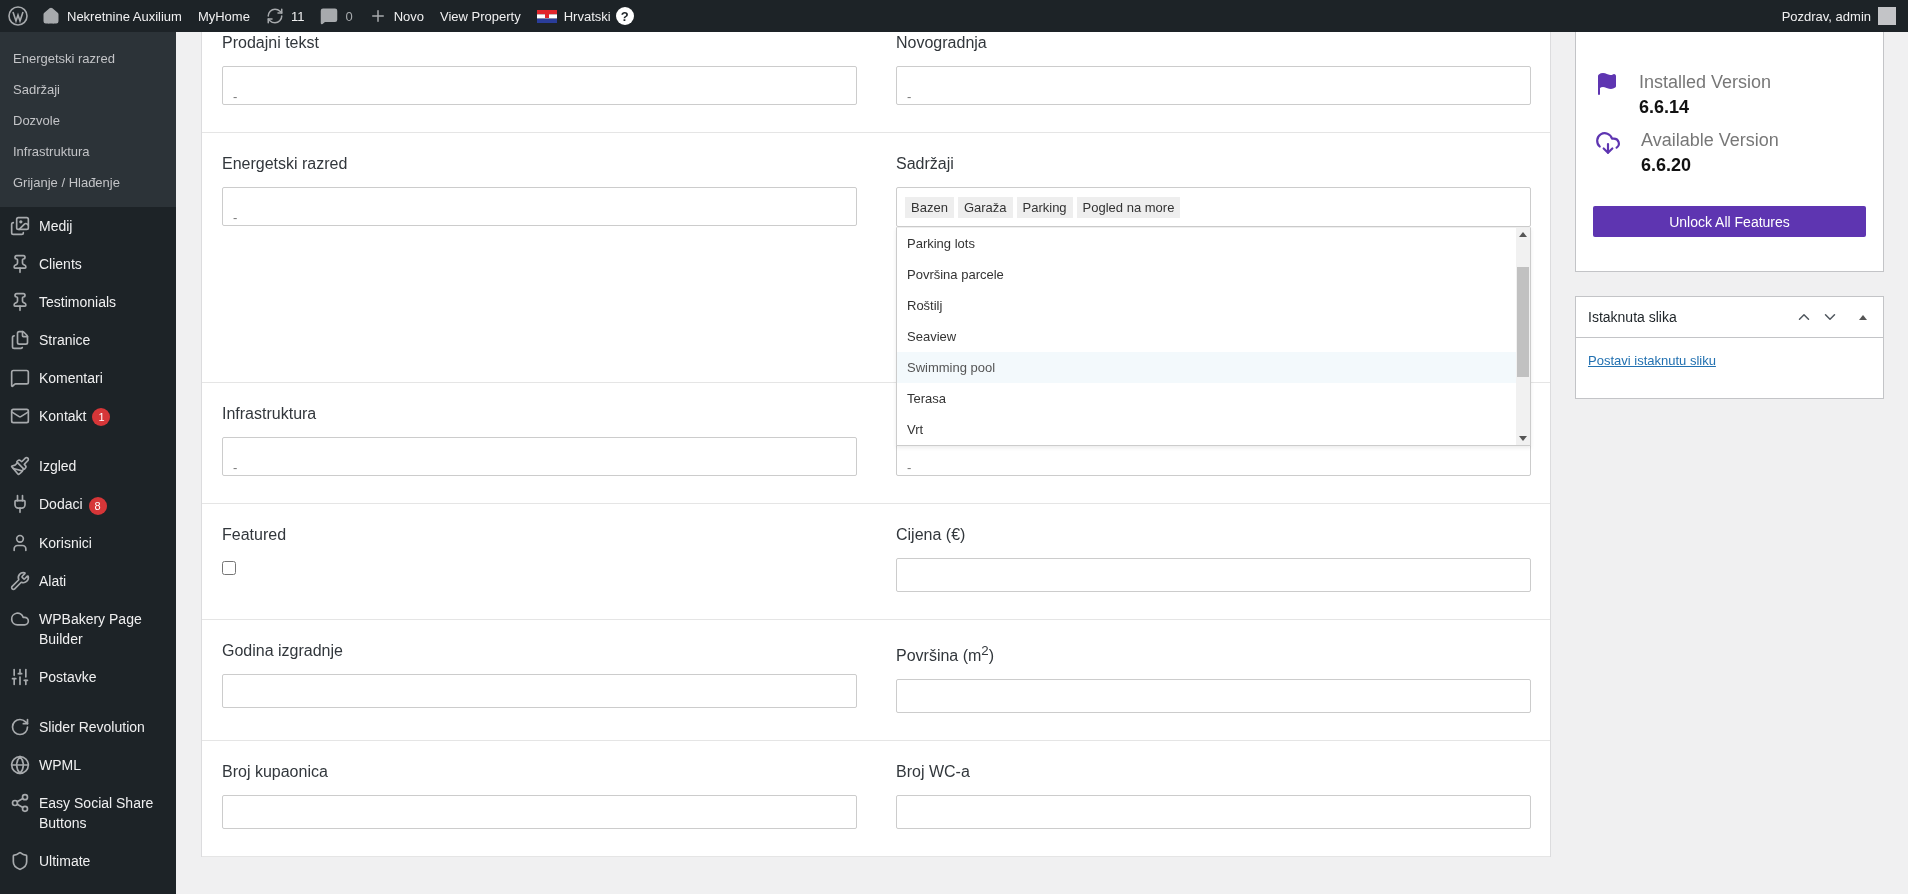  Describe the element at coordinates (1206, 243) in the screenshot. I see `dropdown-option: Parking lots` at that location.